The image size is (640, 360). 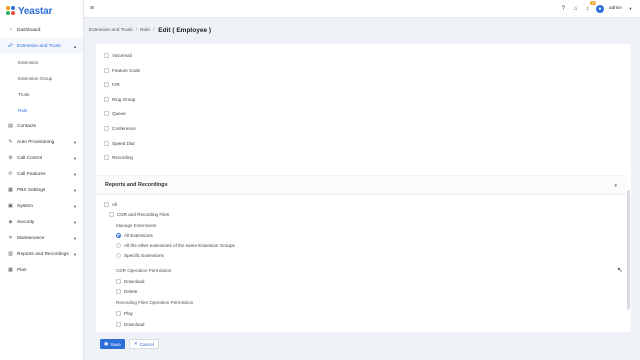 I want to click on option-label: Play, so click(x=128, y=313).